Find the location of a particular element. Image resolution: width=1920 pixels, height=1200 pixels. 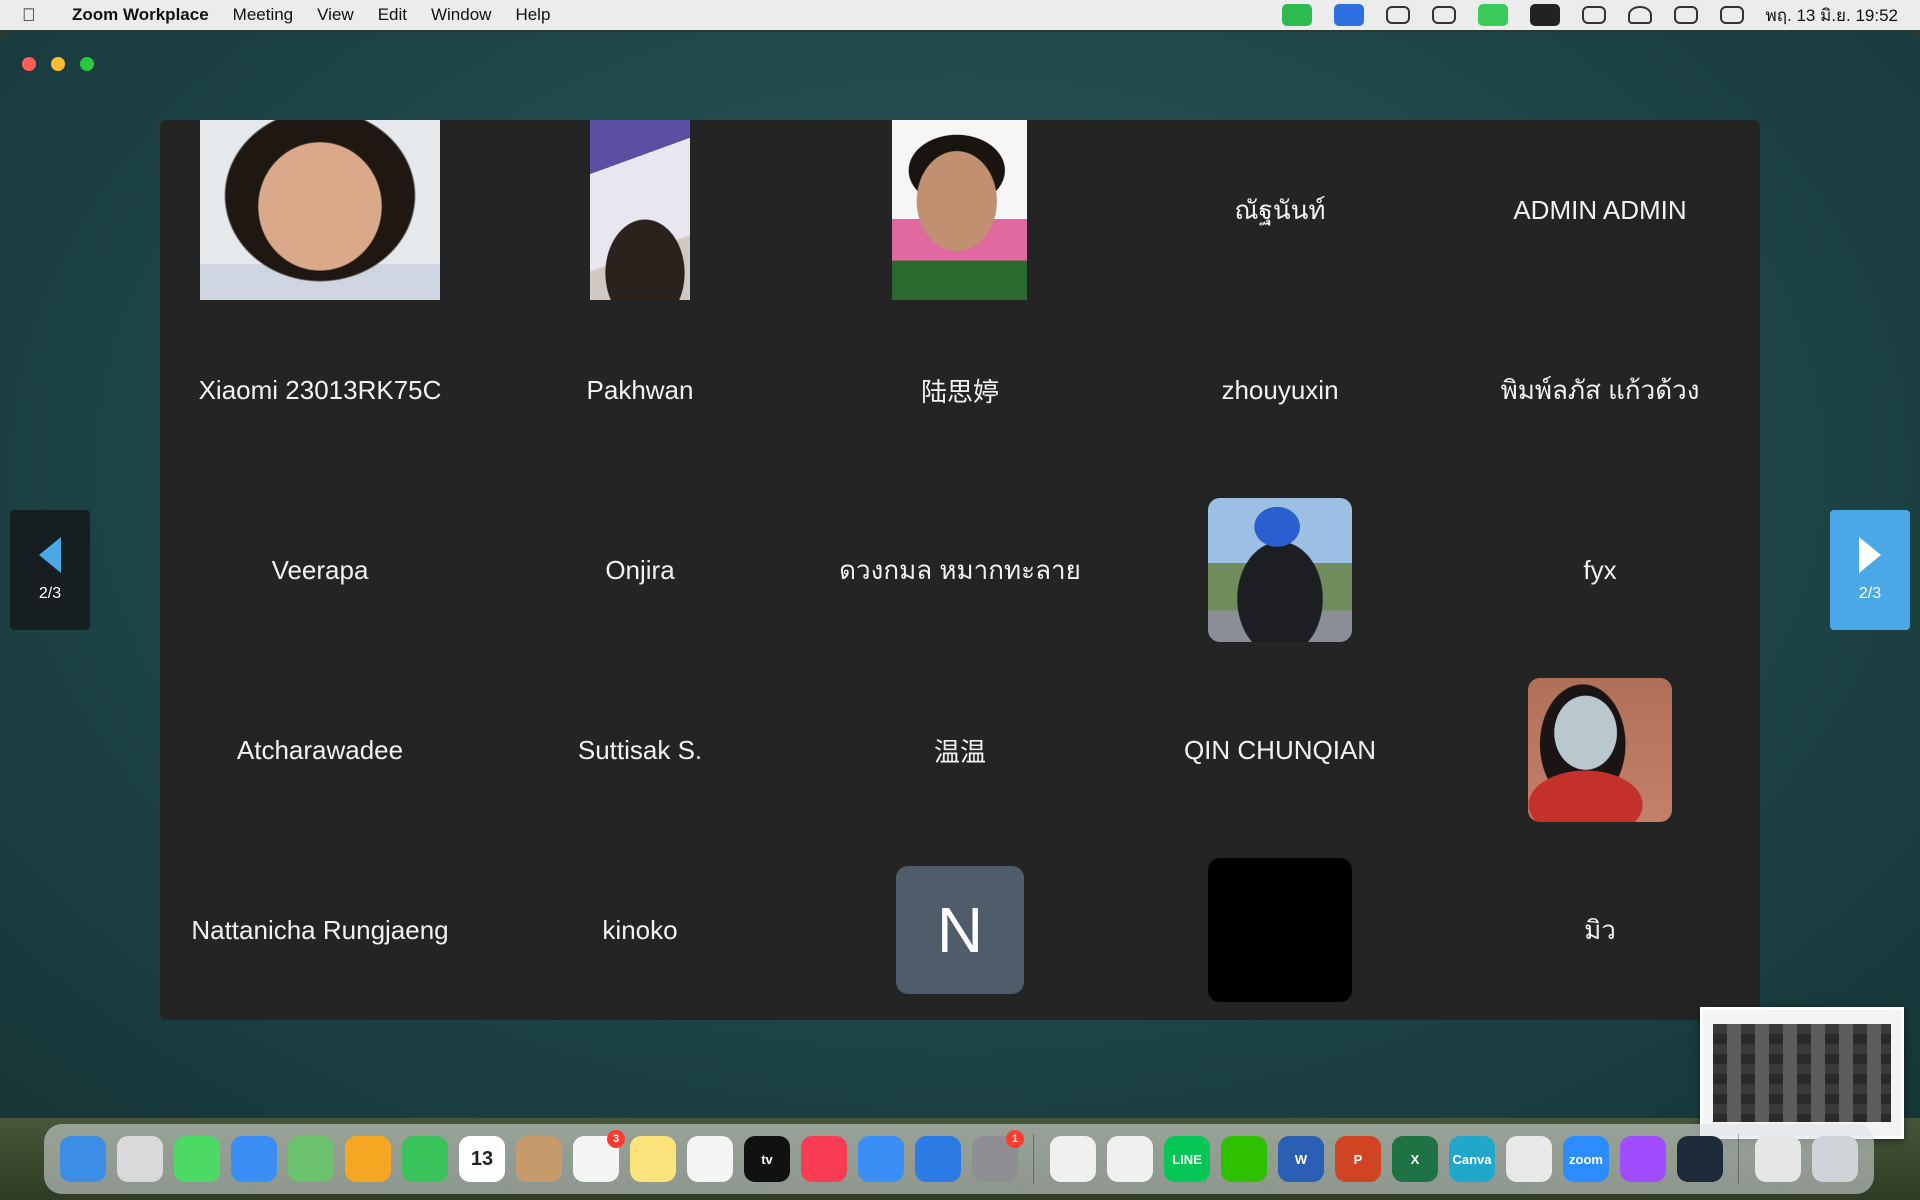

participant-avatar-letter: N is located at coordinates (960, 930).